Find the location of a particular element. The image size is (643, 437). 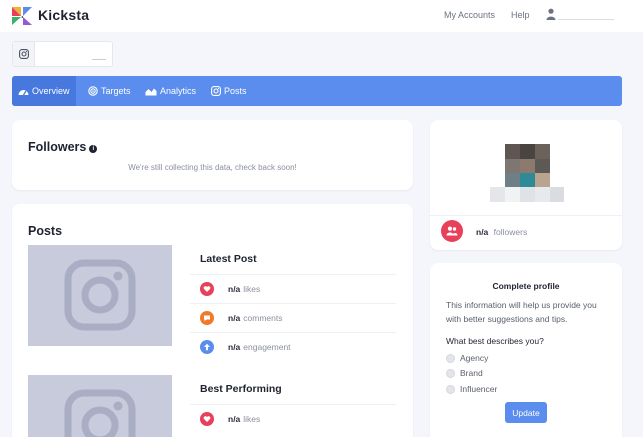

brand-name: Kicksta is located at coordinates (64, 15).